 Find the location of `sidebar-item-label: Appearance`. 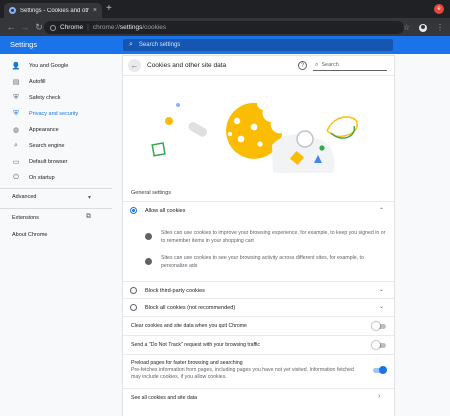

sidebar-item-label: Appearance is located at coordinates (44, 130).